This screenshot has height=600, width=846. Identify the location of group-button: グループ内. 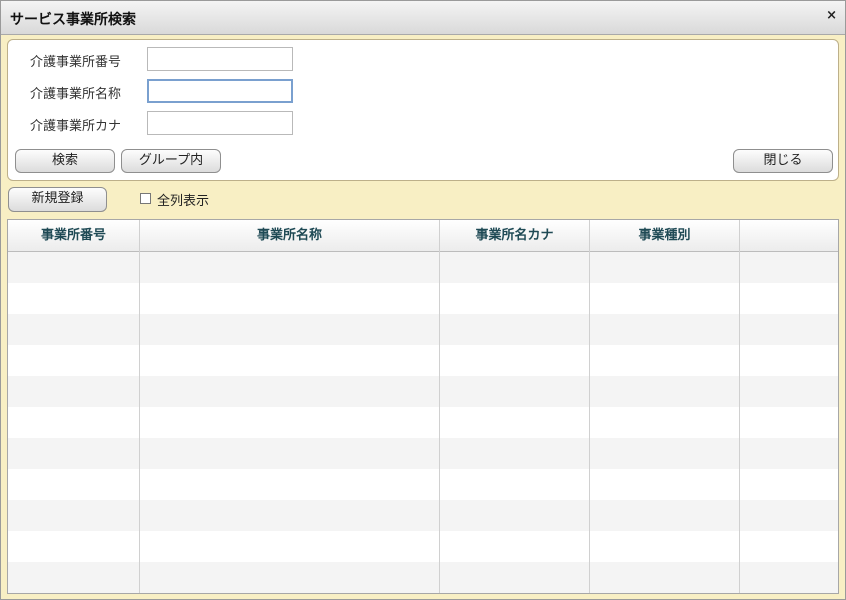
(171, 161).